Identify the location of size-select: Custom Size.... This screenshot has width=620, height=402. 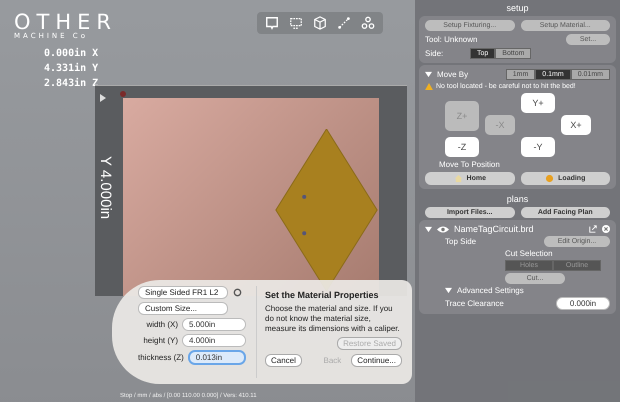
(183, 308).